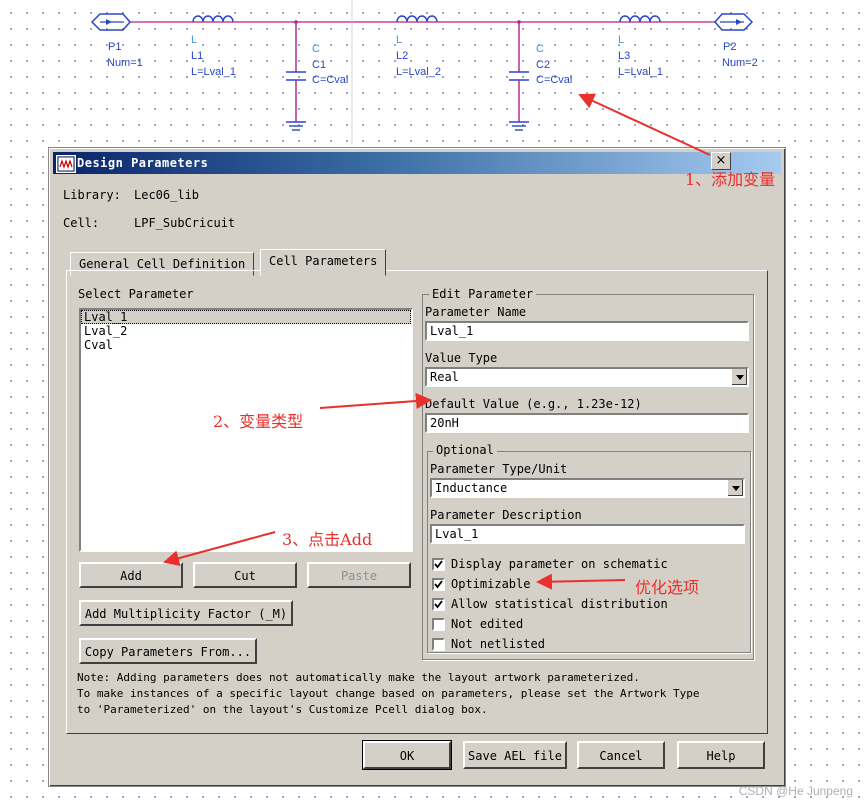  I want to click on library-label: Library:, so click(92, 195).